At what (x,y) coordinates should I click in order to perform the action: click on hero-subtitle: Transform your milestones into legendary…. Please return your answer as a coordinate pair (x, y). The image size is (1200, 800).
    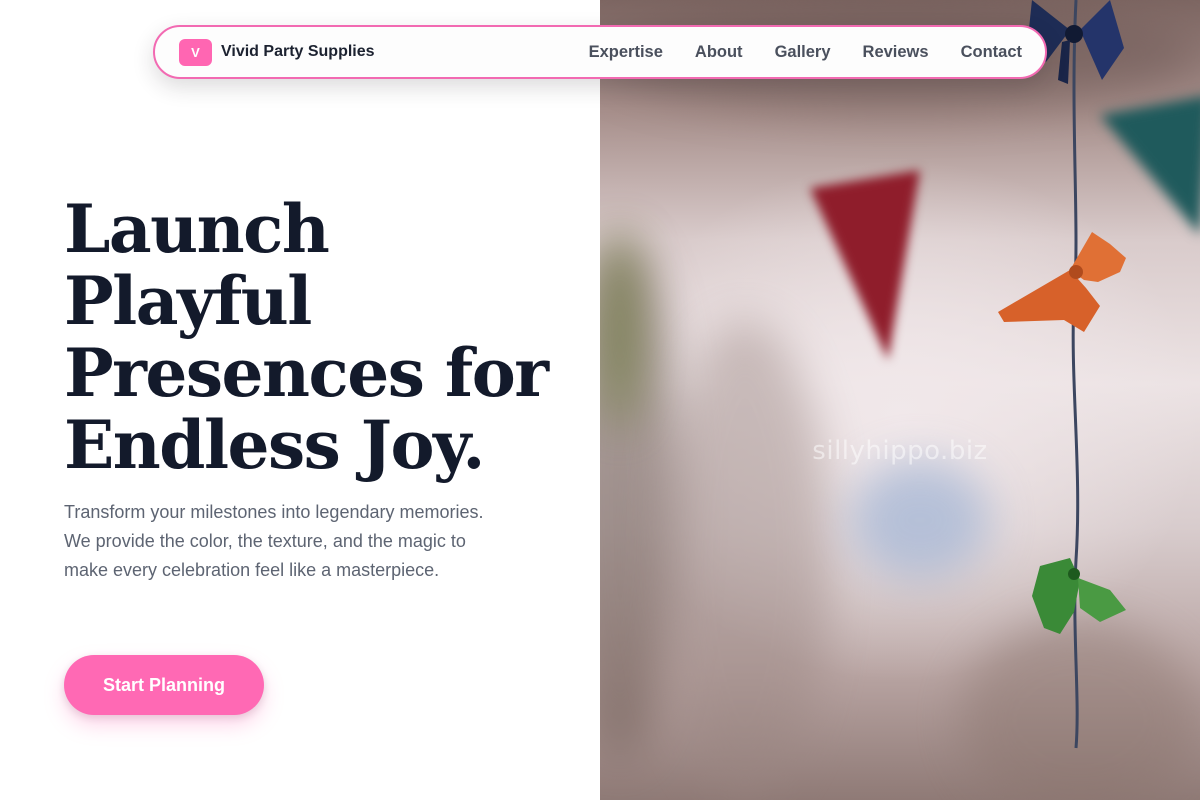
    Looking at the image, I should click on (274, 541).